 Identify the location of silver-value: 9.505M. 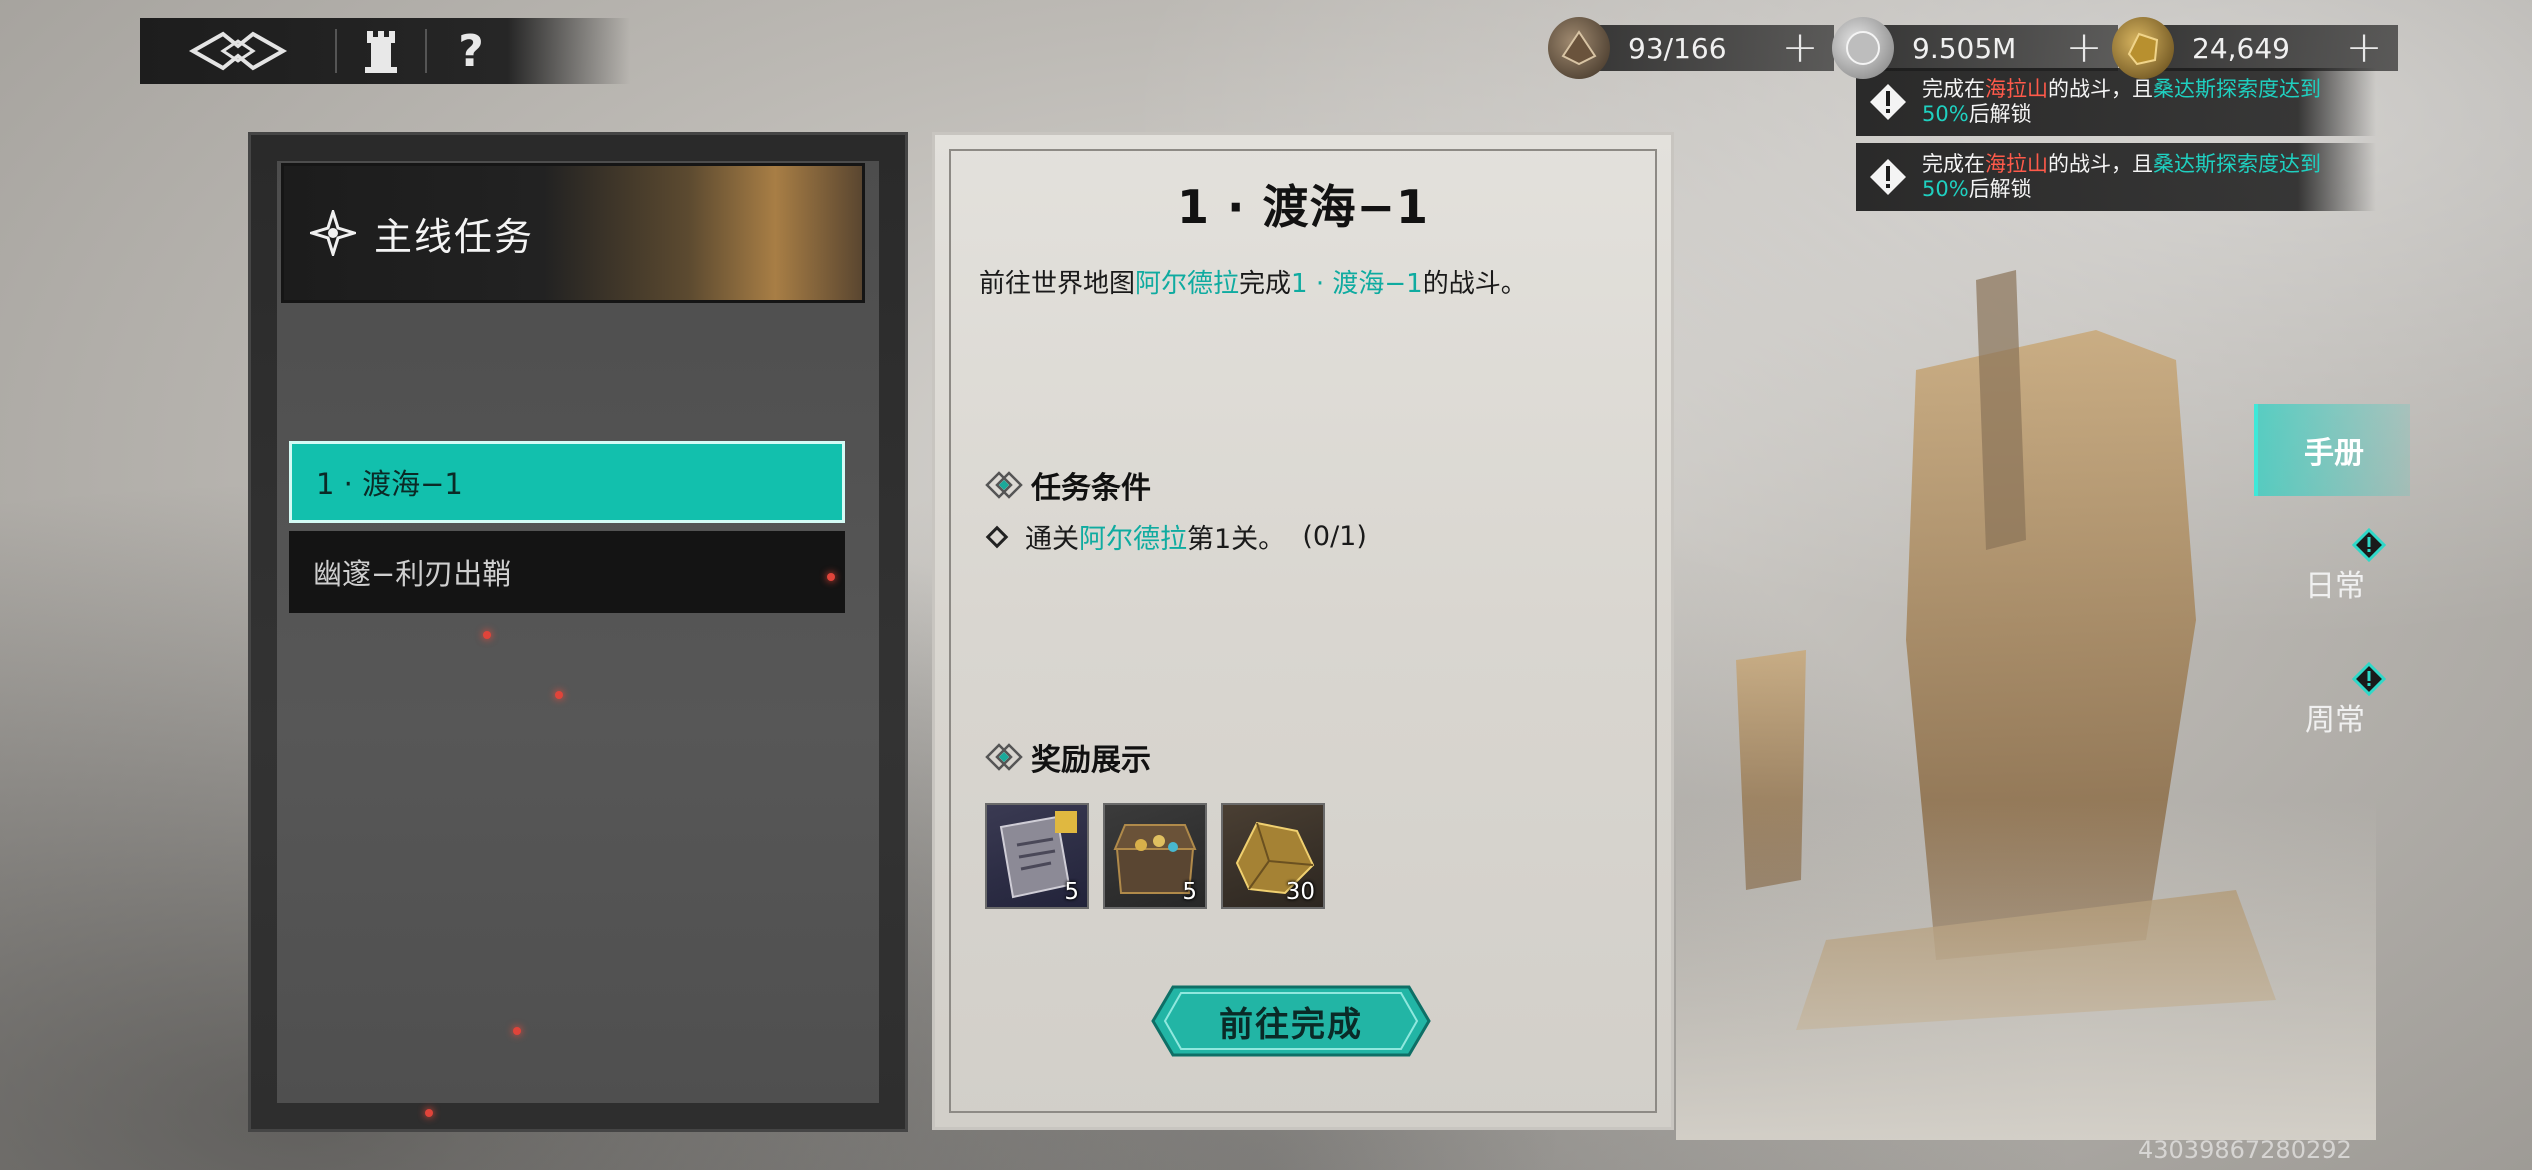
(1964, 48).